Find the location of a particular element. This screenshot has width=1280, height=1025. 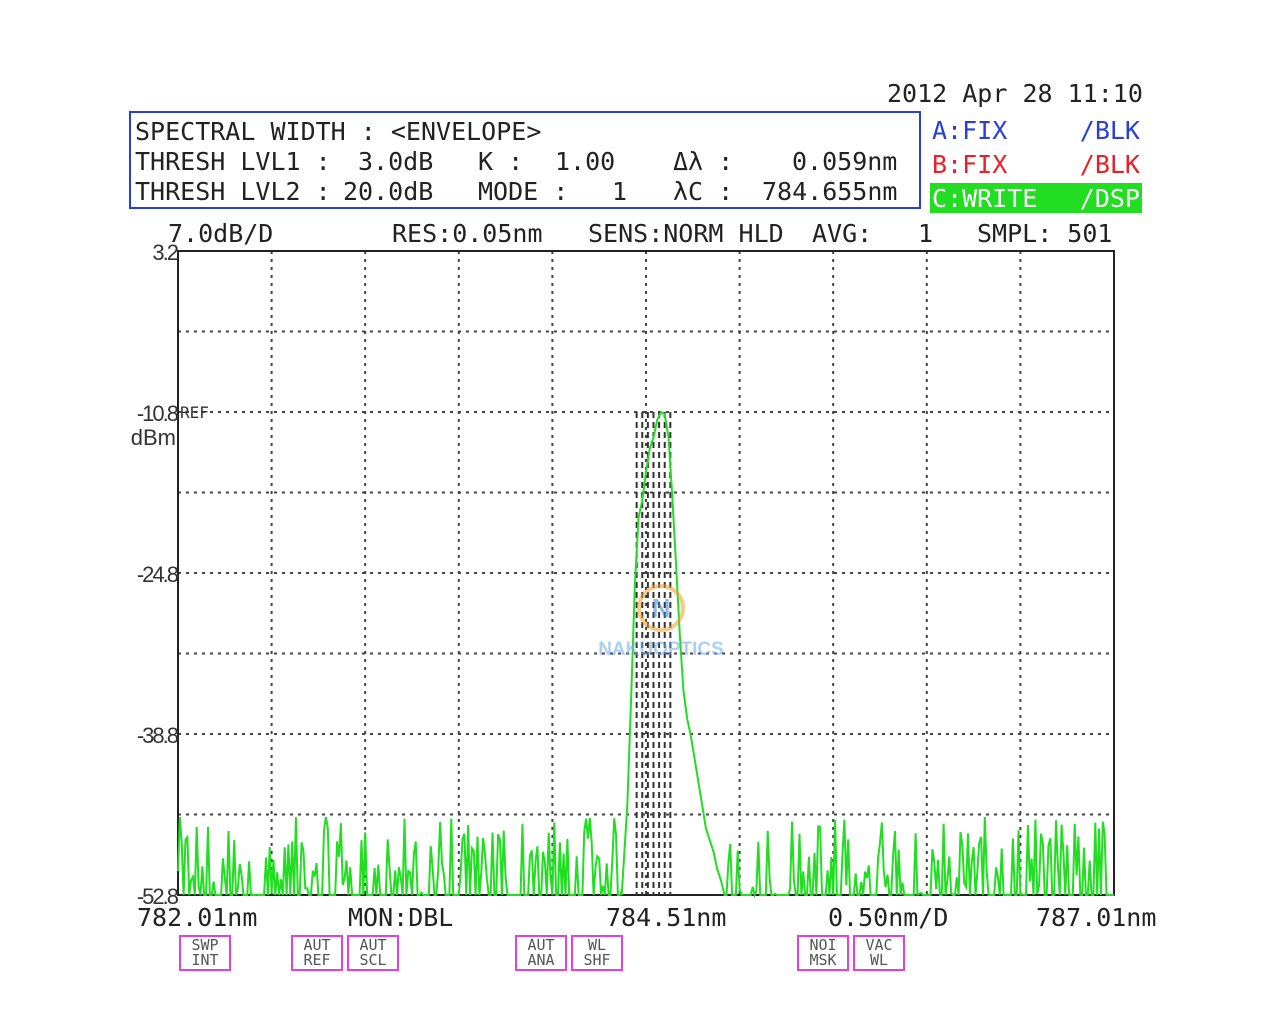

y-tick-label: -10.8 is located at coordinates (158, 413).